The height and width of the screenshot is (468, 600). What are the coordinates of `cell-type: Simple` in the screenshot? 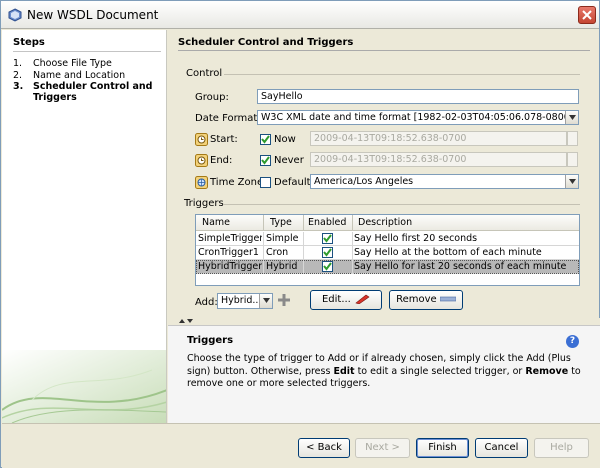 It's located at (282, 238).